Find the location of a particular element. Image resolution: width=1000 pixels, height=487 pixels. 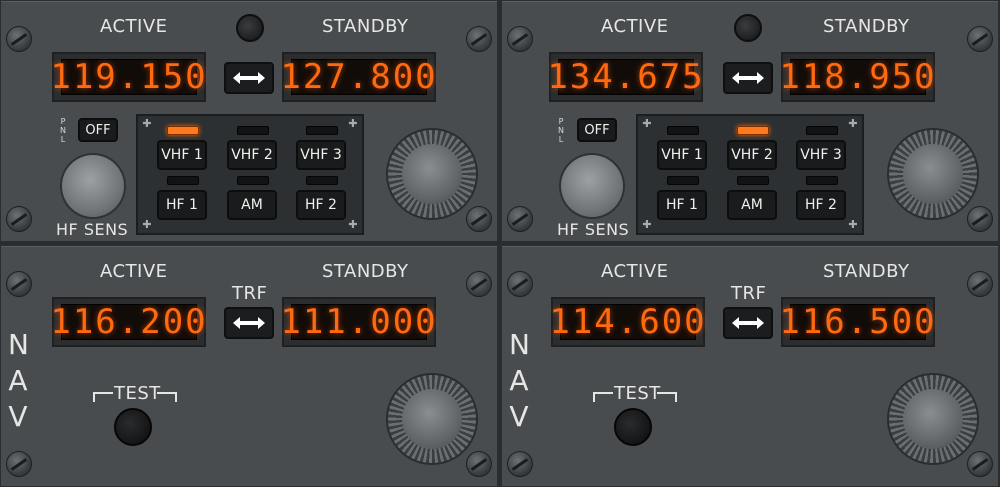

active-frequency-display: 119.150 is located at coordinates (129, 77).